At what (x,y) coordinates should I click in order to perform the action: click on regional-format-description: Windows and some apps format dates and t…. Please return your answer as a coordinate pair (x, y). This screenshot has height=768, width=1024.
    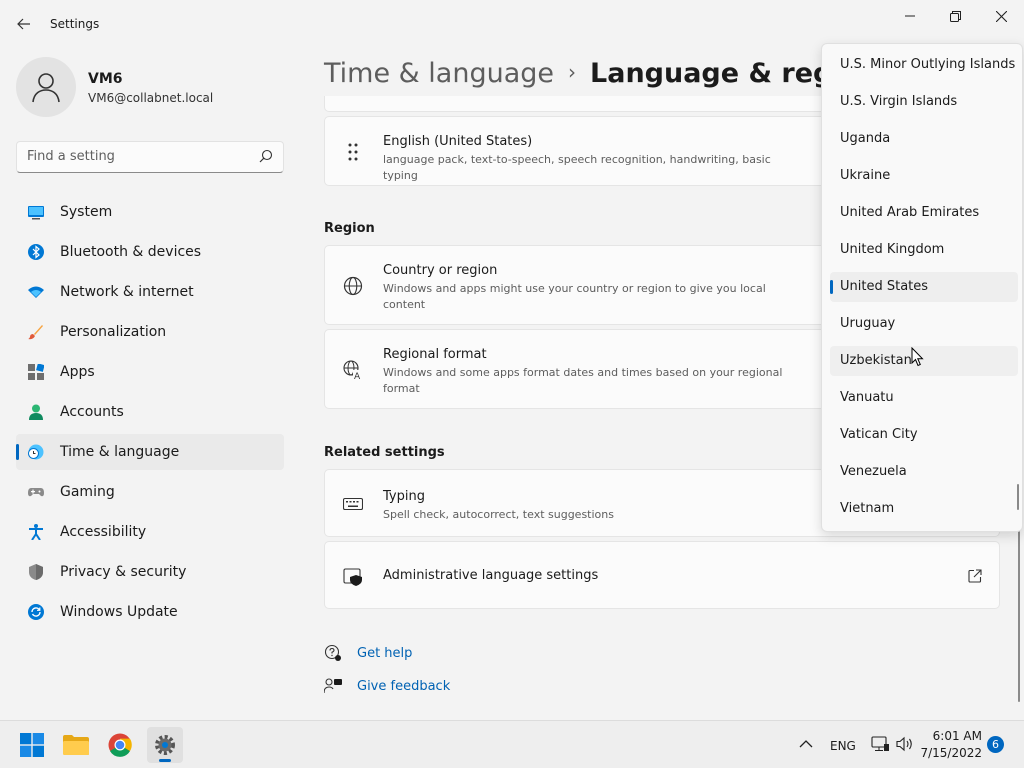
    Looking at the image, I should click on (583, 380).